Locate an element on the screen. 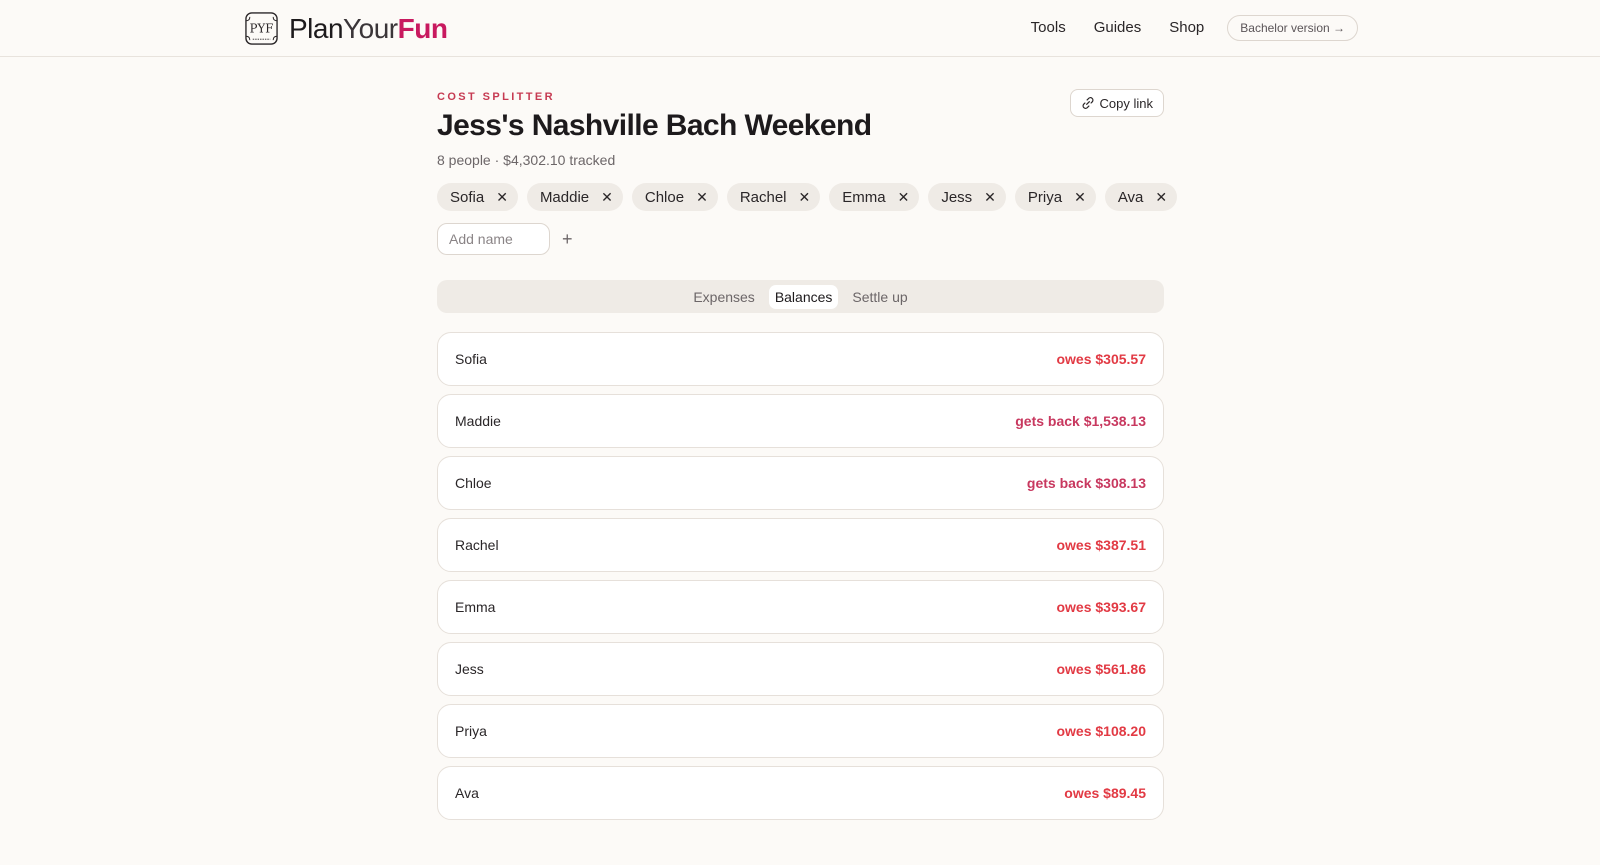 The width and height of the screenshot is (1600, 865). person-chip: Rachel ✕ is located at coordinates (773, 197).